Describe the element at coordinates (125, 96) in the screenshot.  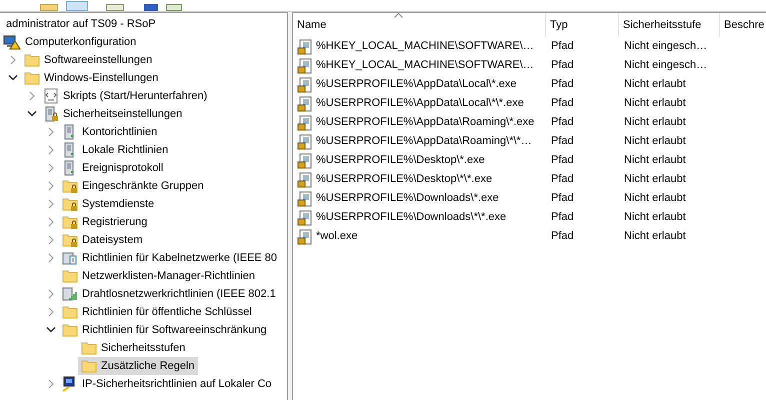
I see `tree-item: Skripts (Start/Herunterfahren)` at that location.